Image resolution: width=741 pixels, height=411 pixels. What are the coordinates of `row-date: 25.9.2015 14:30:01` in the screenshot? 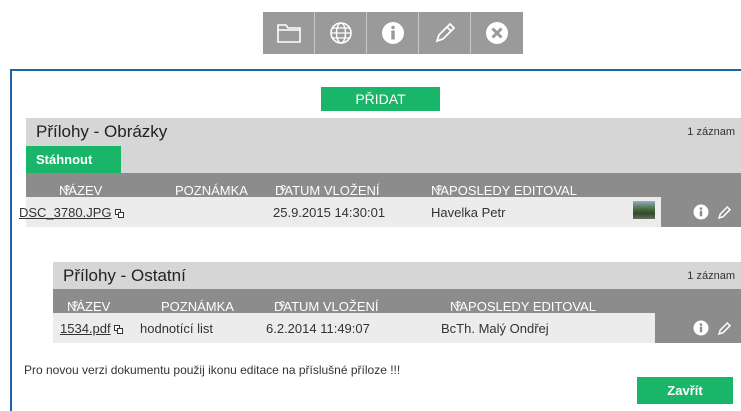 It's located at (329, 212).